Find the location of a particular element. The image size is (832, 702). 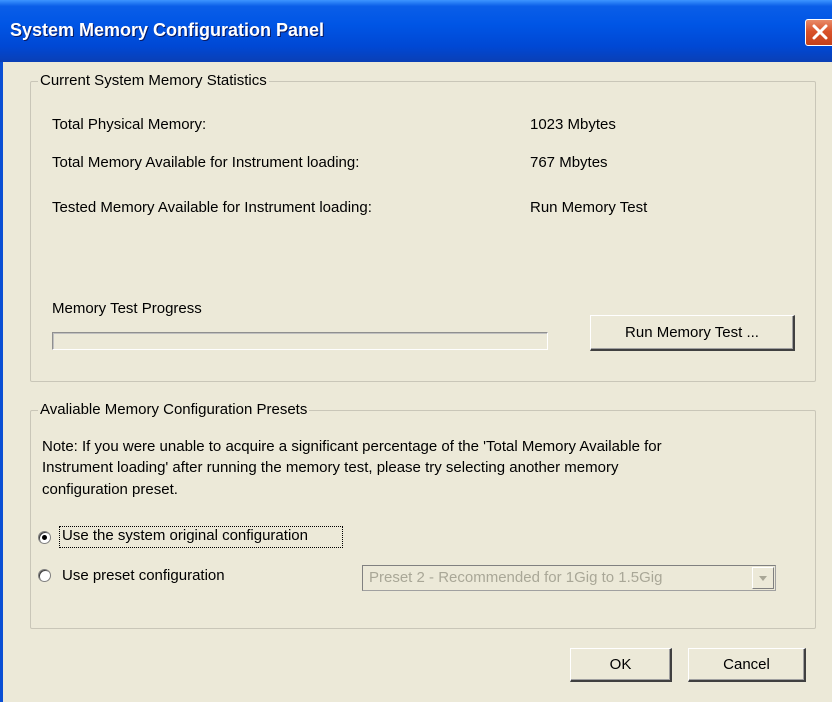

memory-test-progress-label: Memory Test Progress is located at coordinates (127, 308).